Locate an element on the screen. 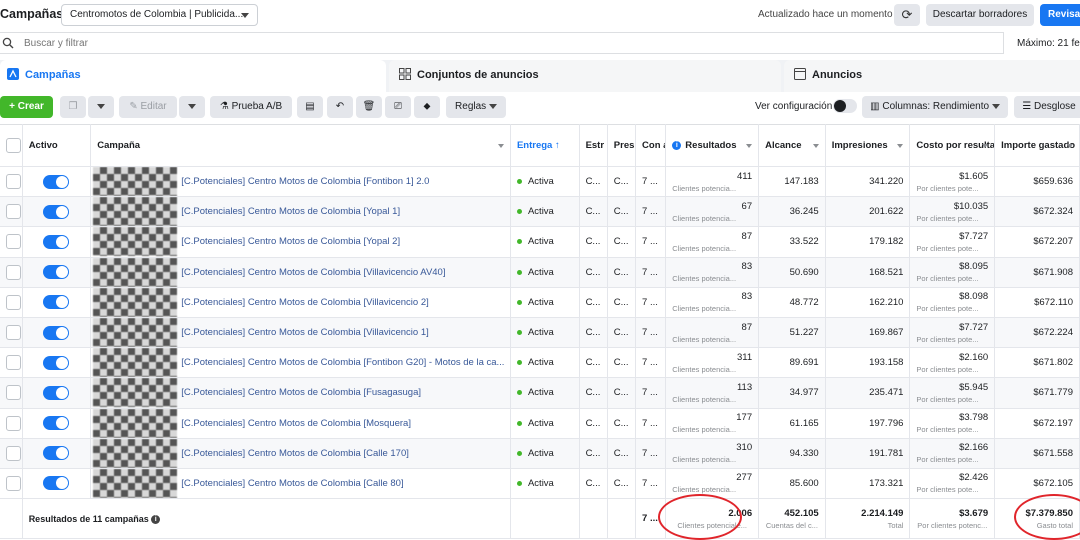 The height and width of the screenshot is (540, 1080). column-header-cost-per-result: Costo por resultado is located at coordinates (952, 145).